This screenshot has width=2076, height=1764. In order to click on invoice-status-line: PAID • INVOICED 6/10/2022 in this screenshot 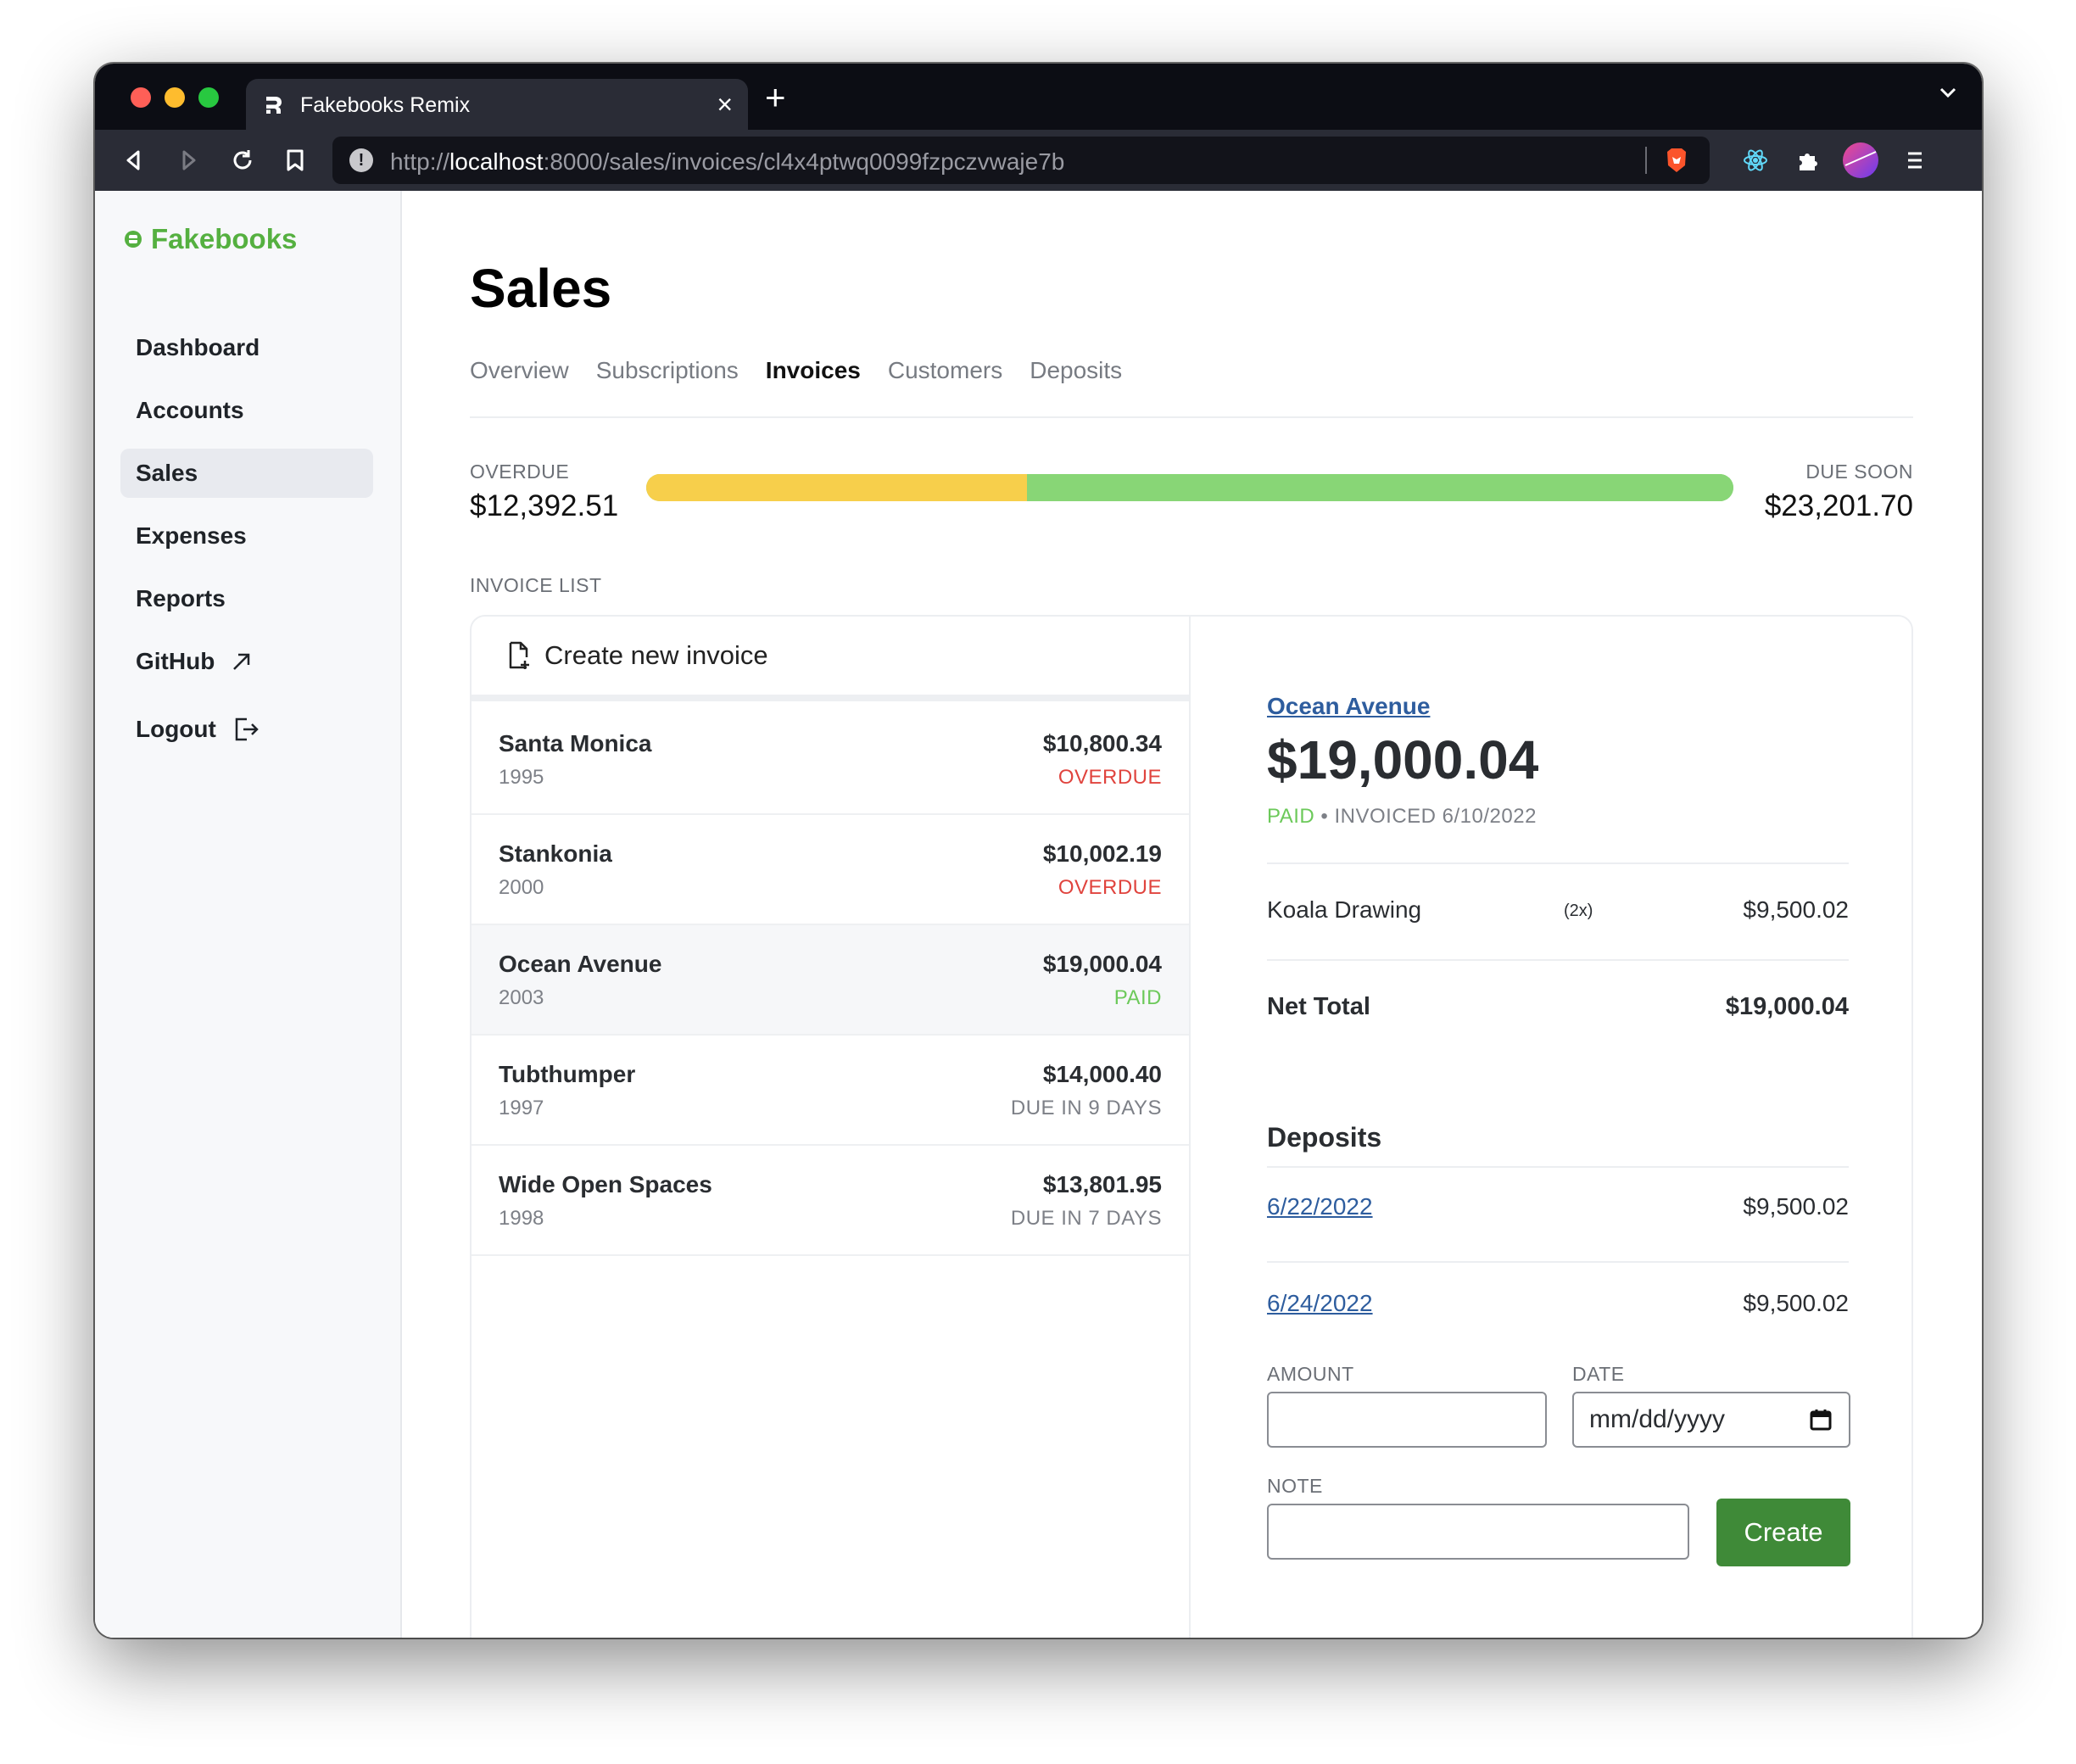, I will do `click(1402, 816)`.